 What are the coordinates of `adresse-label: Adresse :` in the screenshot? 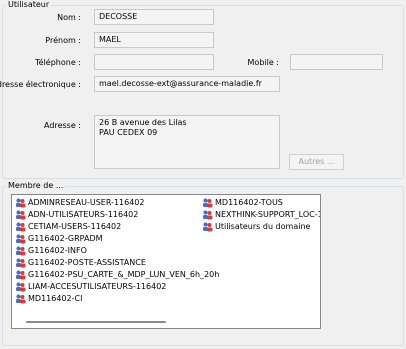 It's located at (62, 125).